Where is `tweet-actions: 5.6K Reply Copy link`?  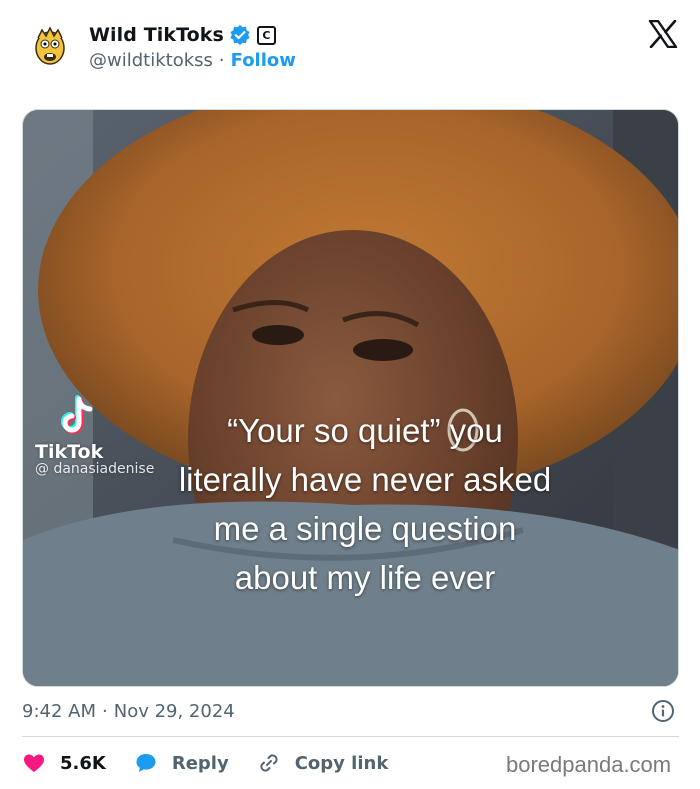
tweet-actions: 5.6K Reply Copy link is located at coordinates (219, 763).